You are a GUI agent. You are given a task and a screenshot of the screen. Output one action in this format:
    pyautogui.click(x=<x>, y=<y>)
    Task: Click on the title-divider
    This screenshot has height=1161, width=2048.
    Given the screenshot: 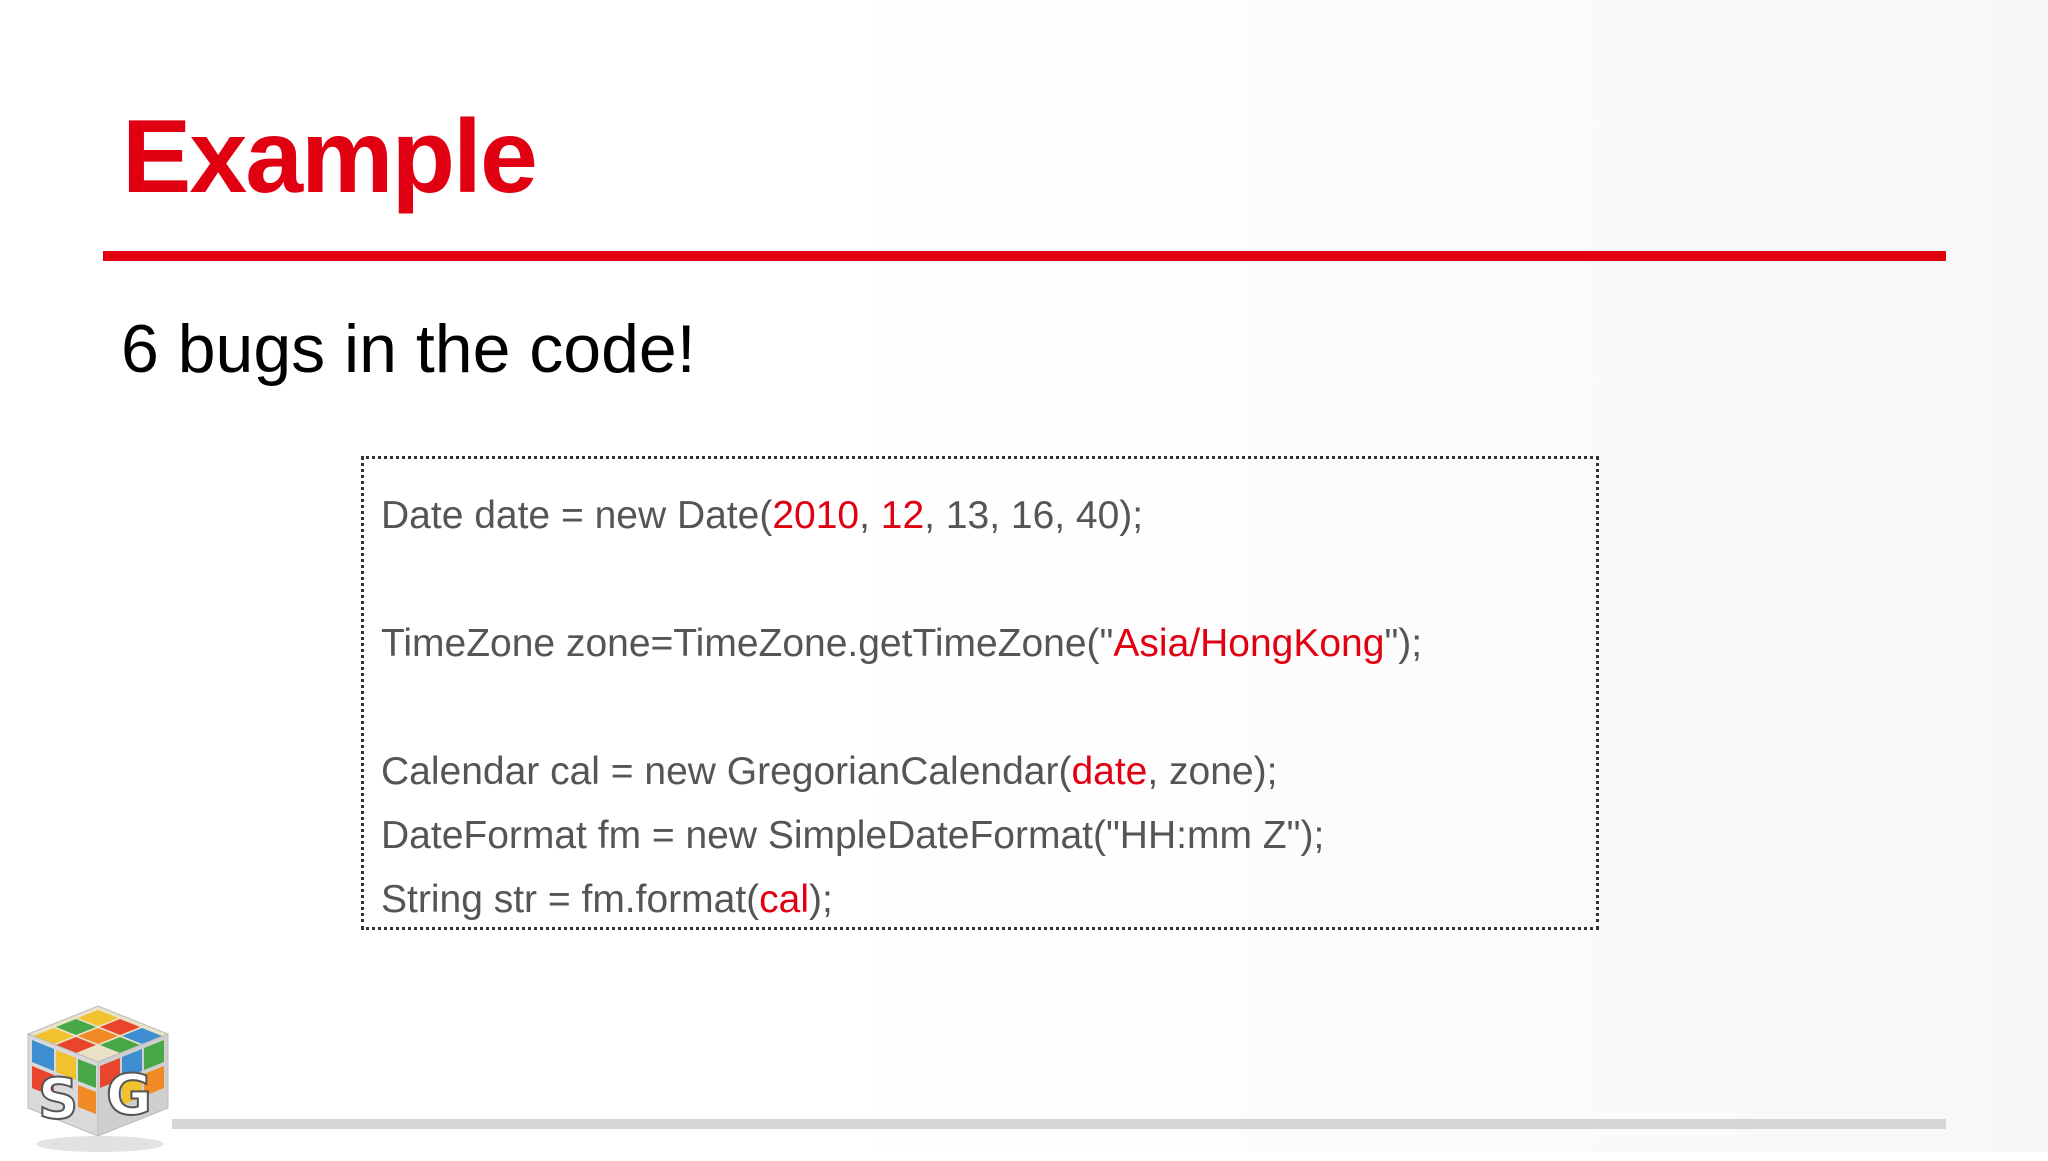 What is the action you would take?
    pyautogui.click(x=1024, y=256)
    